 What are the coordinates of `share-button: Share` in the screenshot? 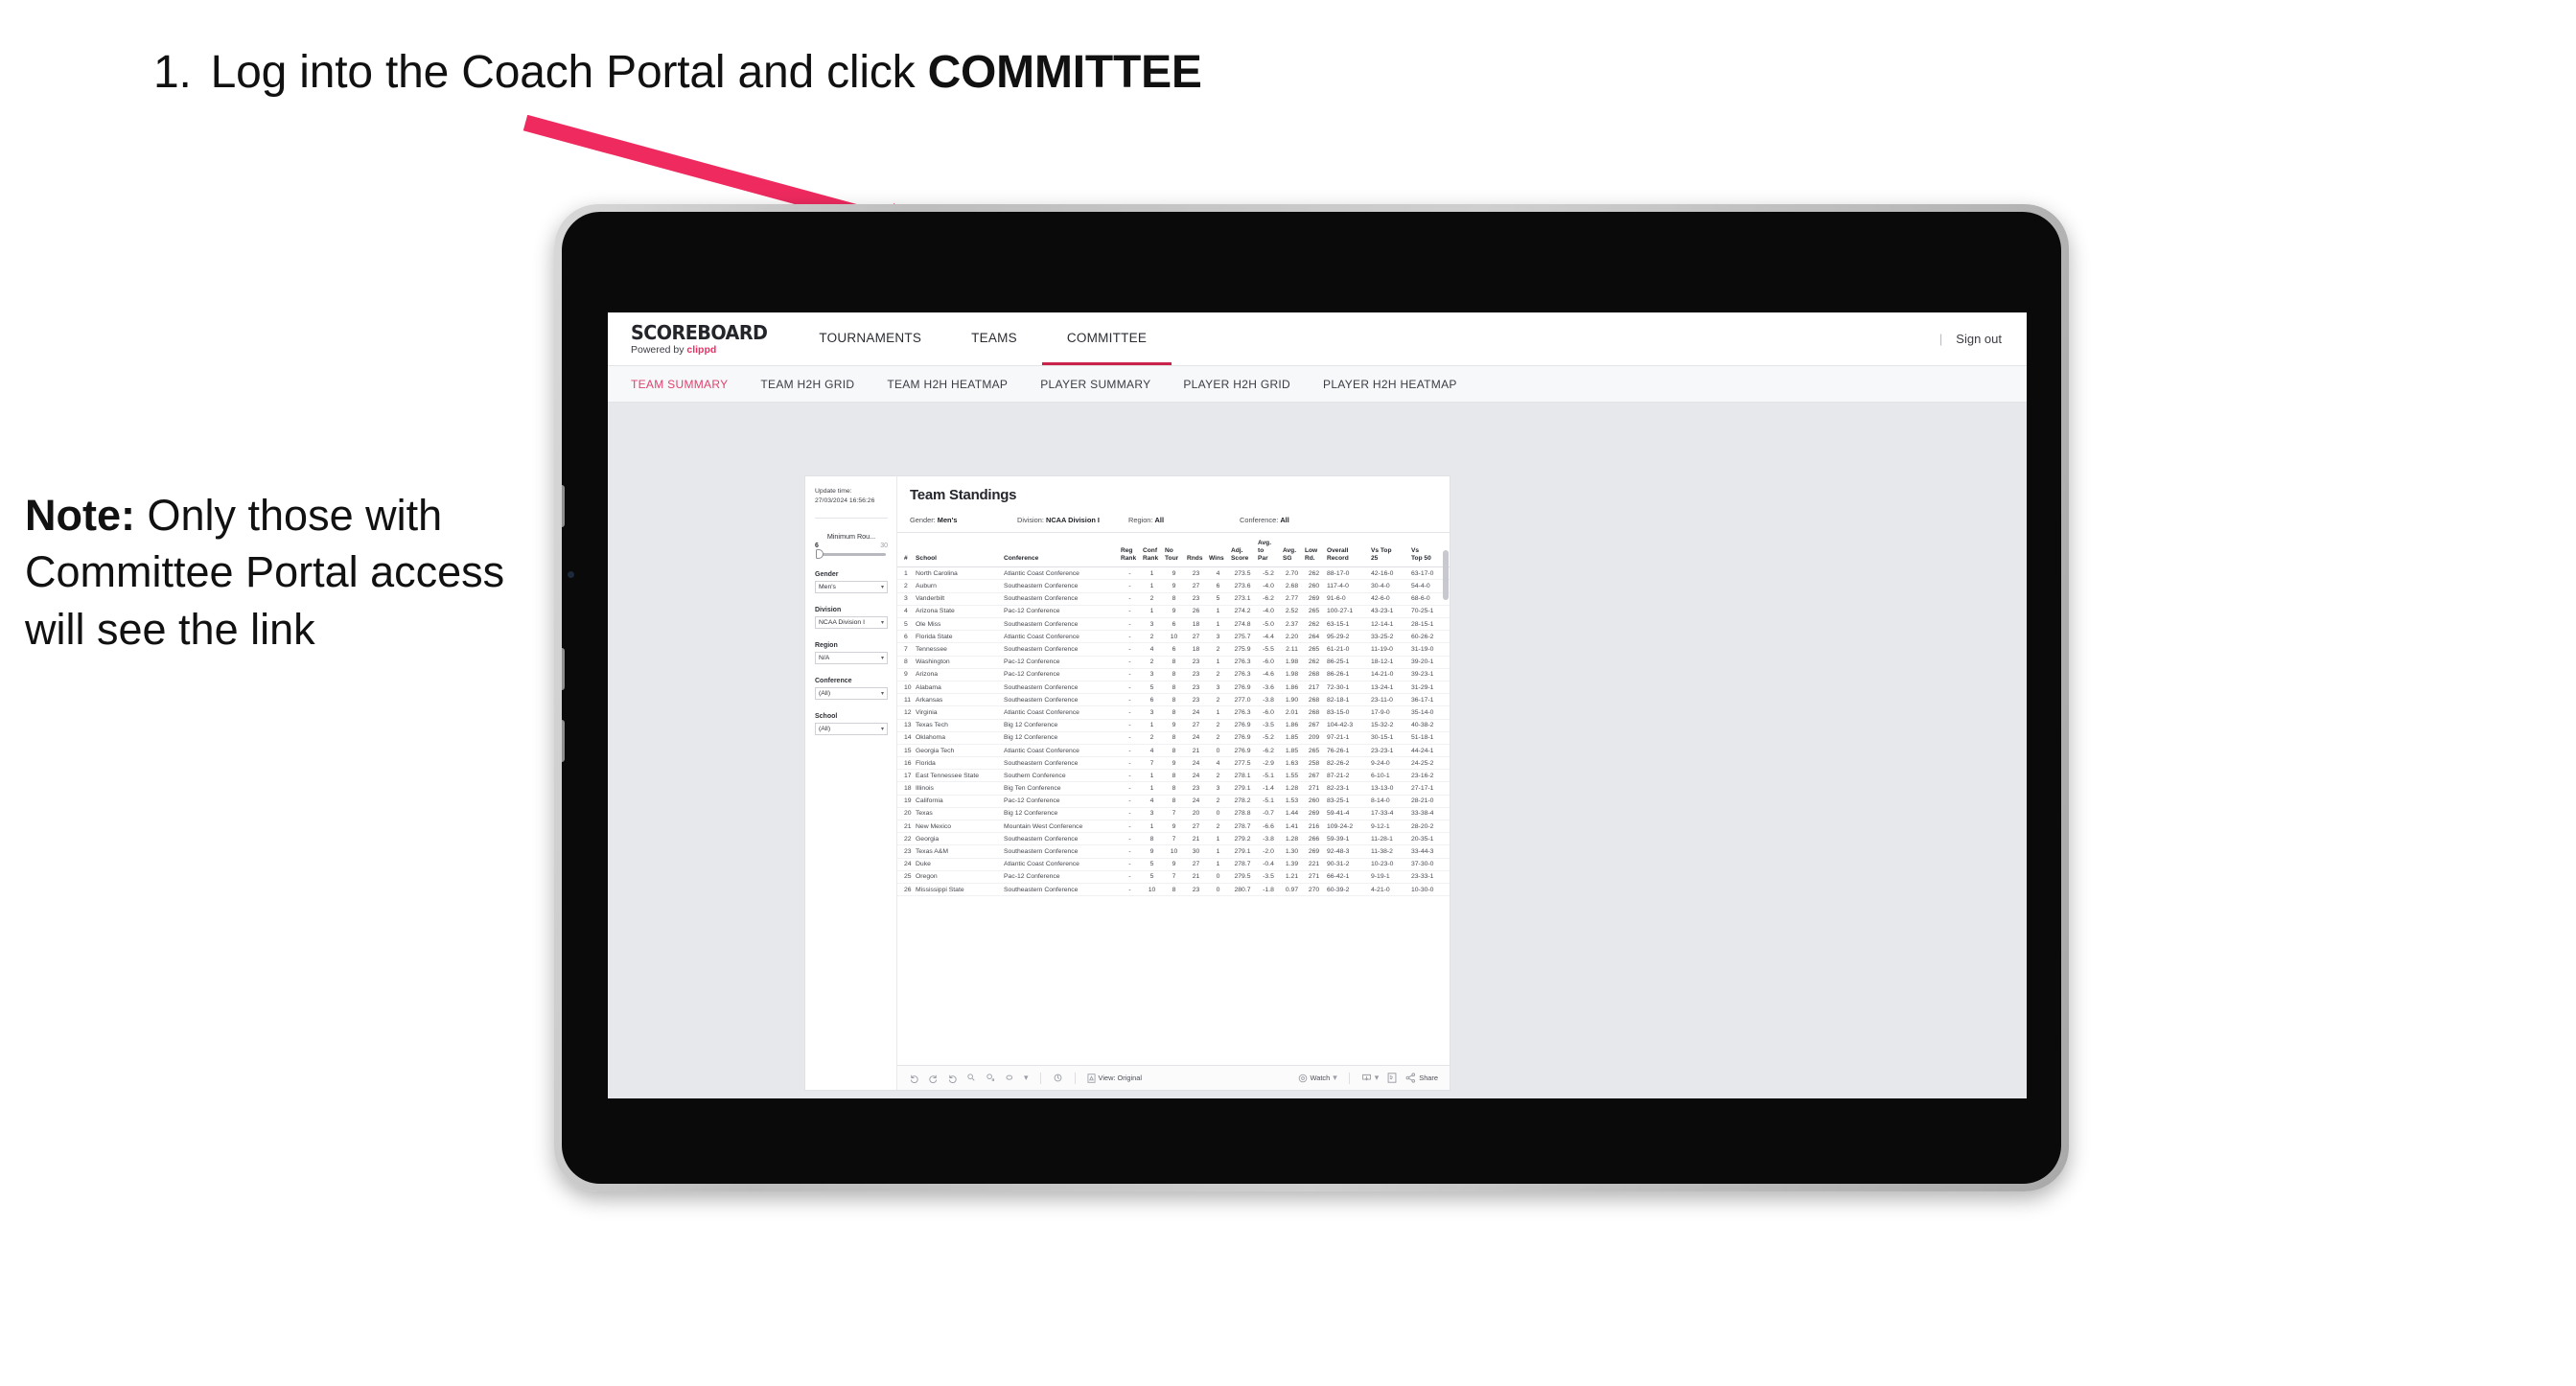 It's located at (1422, 1078).